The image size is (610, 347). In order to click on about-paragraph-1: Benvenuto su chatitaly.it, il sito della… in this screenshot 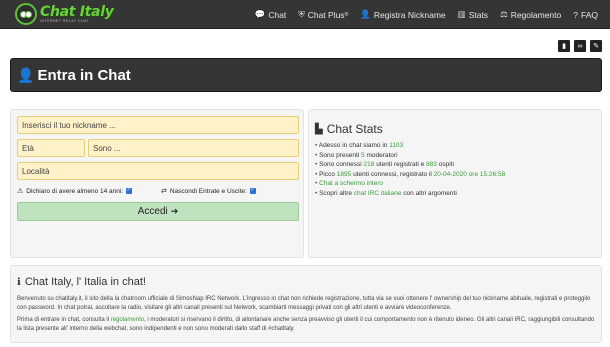, I will do `click(304, 303)`.